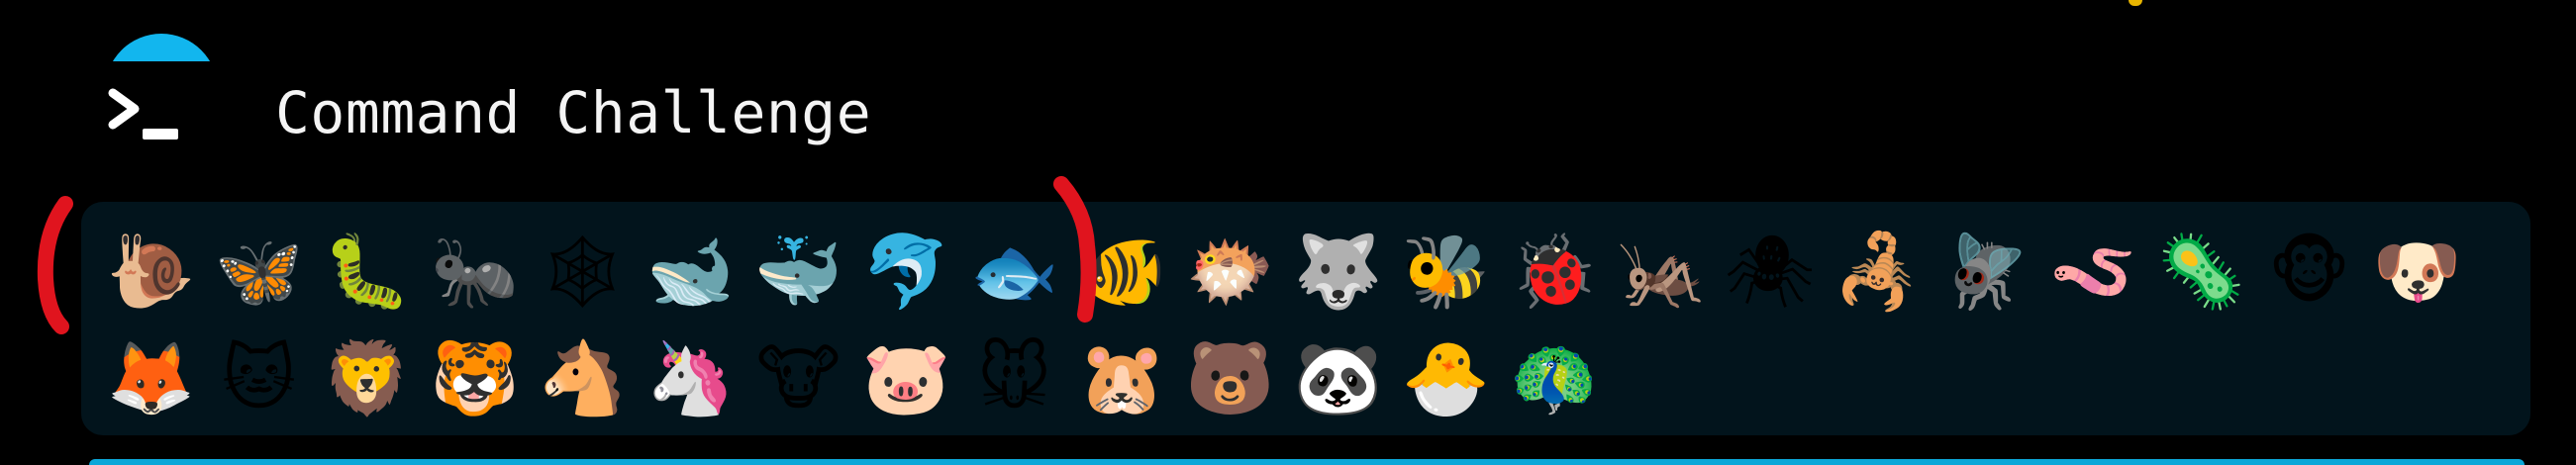 This screenshot has height=465, width=2576. What do you see at coordinates (1338, 378) in the screenshot?
I see `emoji-panda-icon: 🐼` at bounding box center [1338, 378].